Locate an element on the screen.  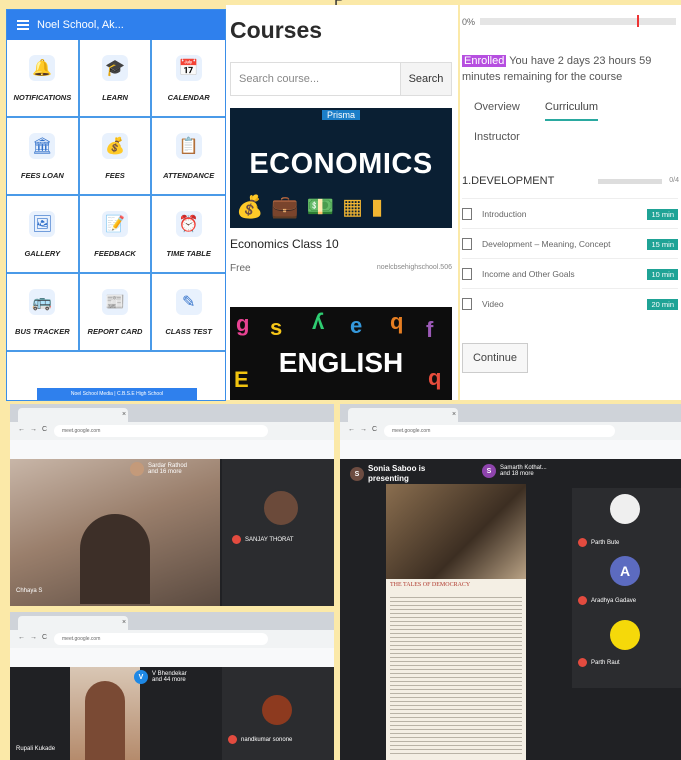
notepad-icon: 📝 is located at coordinates (114, 223).